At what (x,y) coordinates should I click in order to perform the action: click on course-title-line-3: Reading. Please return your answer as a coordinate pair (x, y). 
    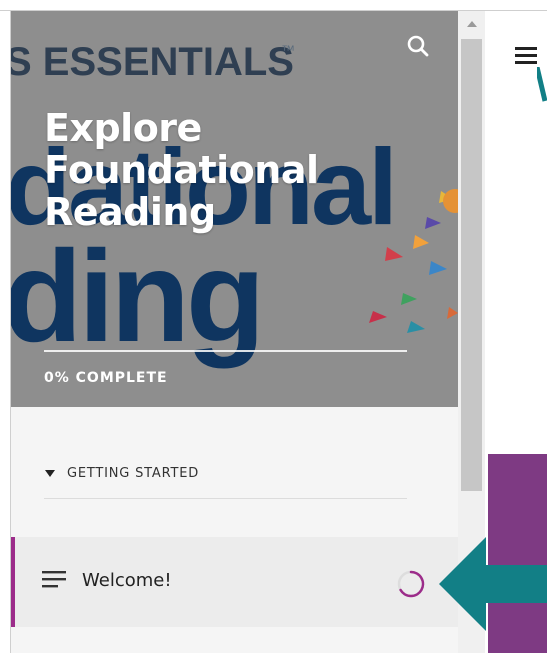
    Looking at the image, I should click on (130, 212).